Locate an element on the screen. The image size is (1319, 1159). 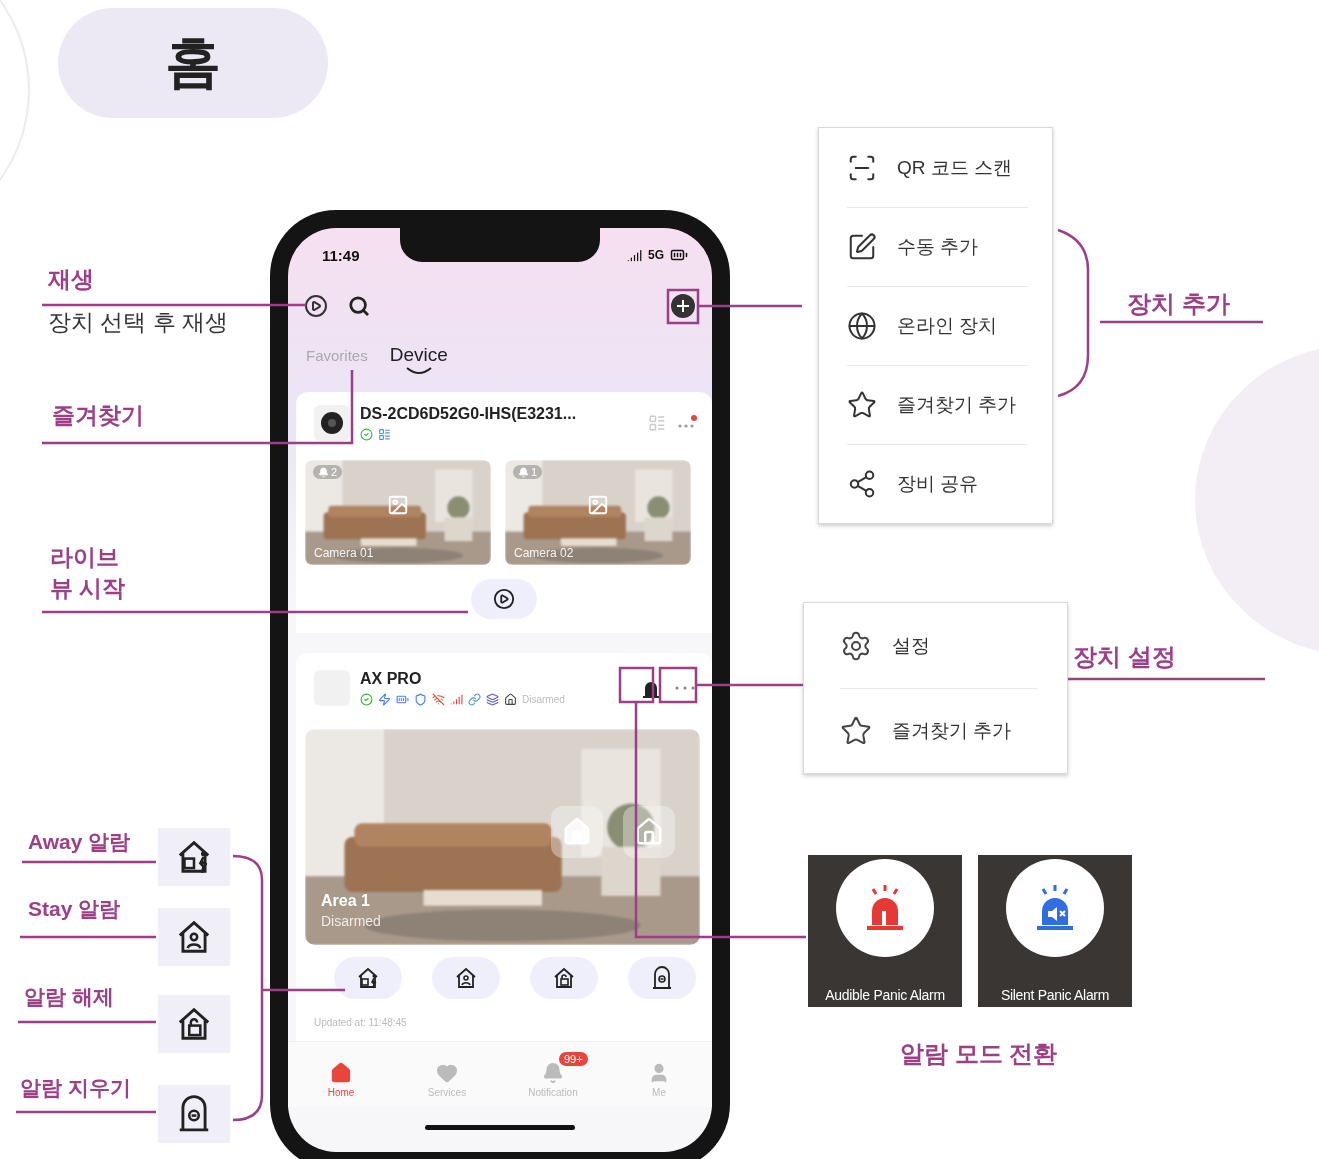
status-time: 11:49 is located at coordinates (341, 255).